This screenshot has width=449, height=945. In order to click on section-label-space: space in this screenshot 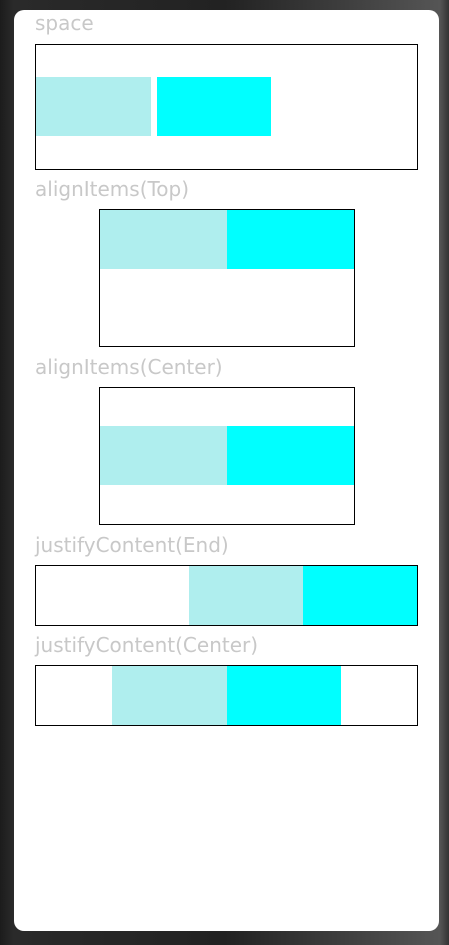, I will do `click(64, 23)`.